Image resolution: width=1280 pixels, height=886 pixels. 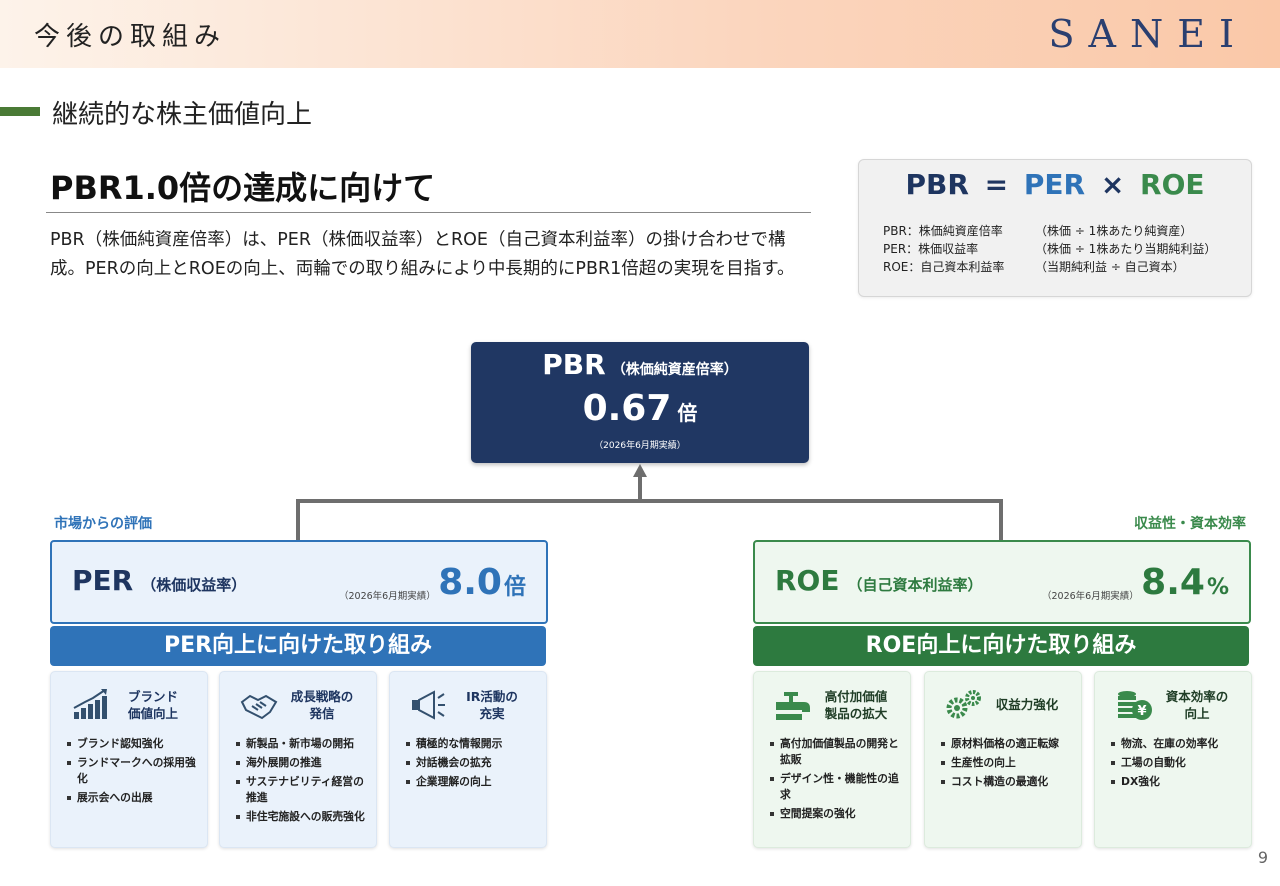 I want to click on list-item: 非住宅施設への販売強化, so click(x=302, y=817).